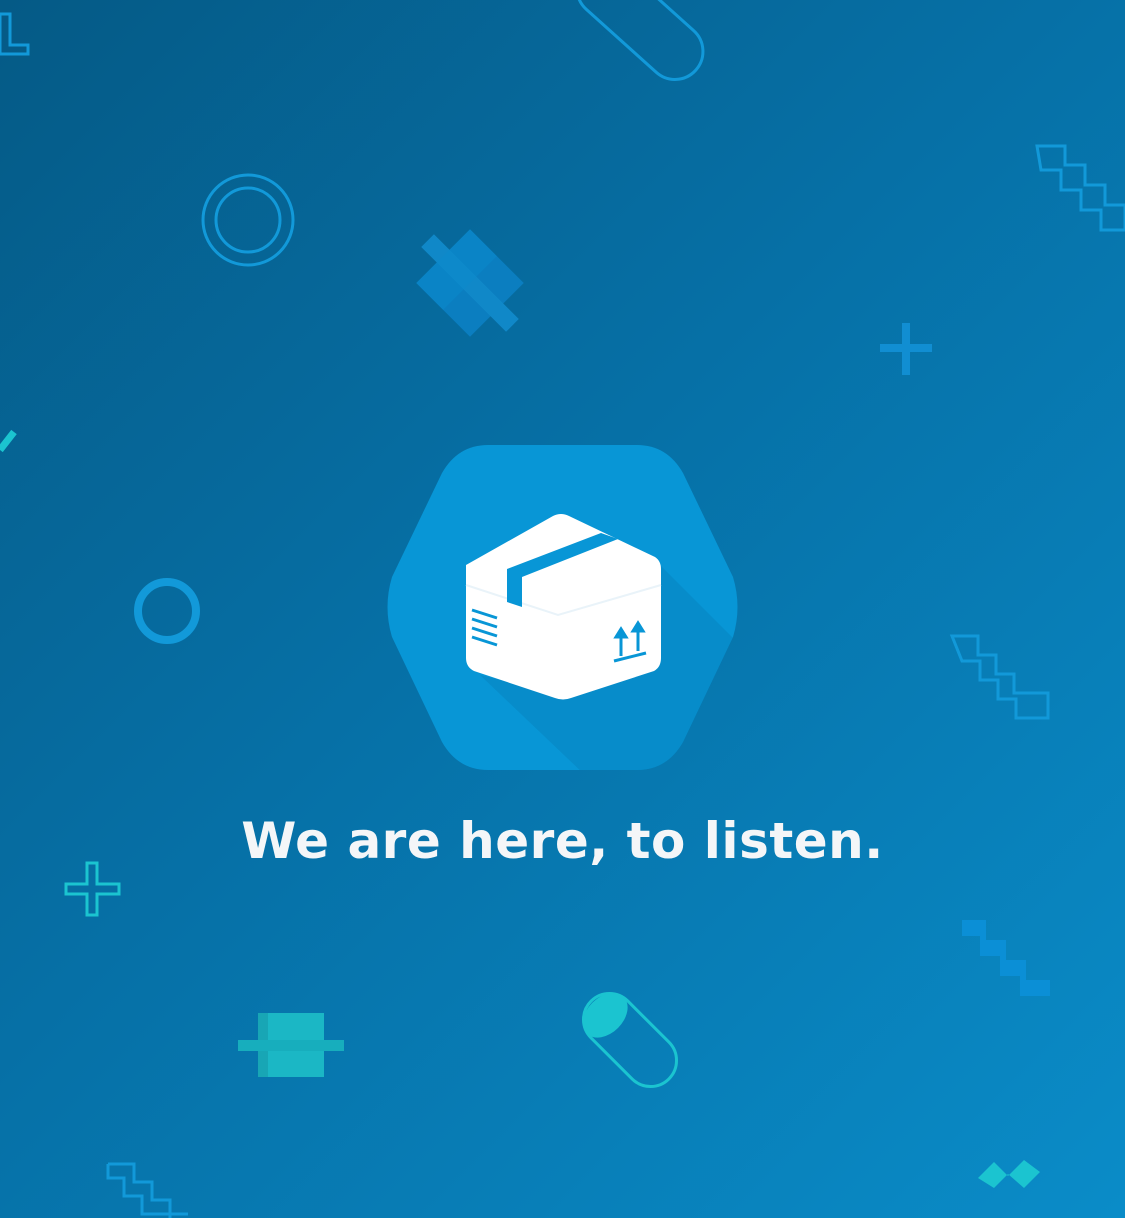  Describe the element at coordinates (906, 349) in the screenshot. I see `plus-icon` at that location.